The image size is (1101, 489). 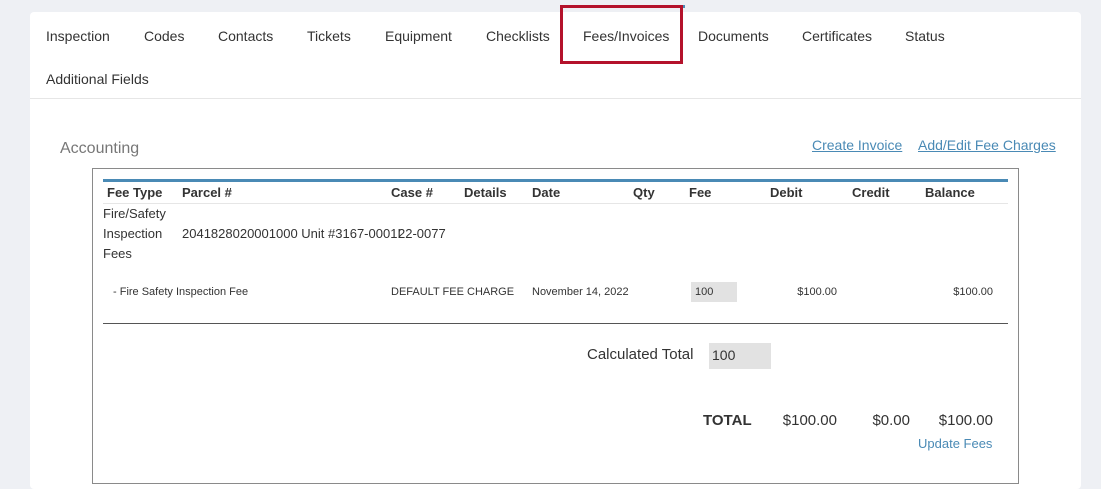 I want to click on fee-type-line-3: Fees, so click(x=117, y=253).